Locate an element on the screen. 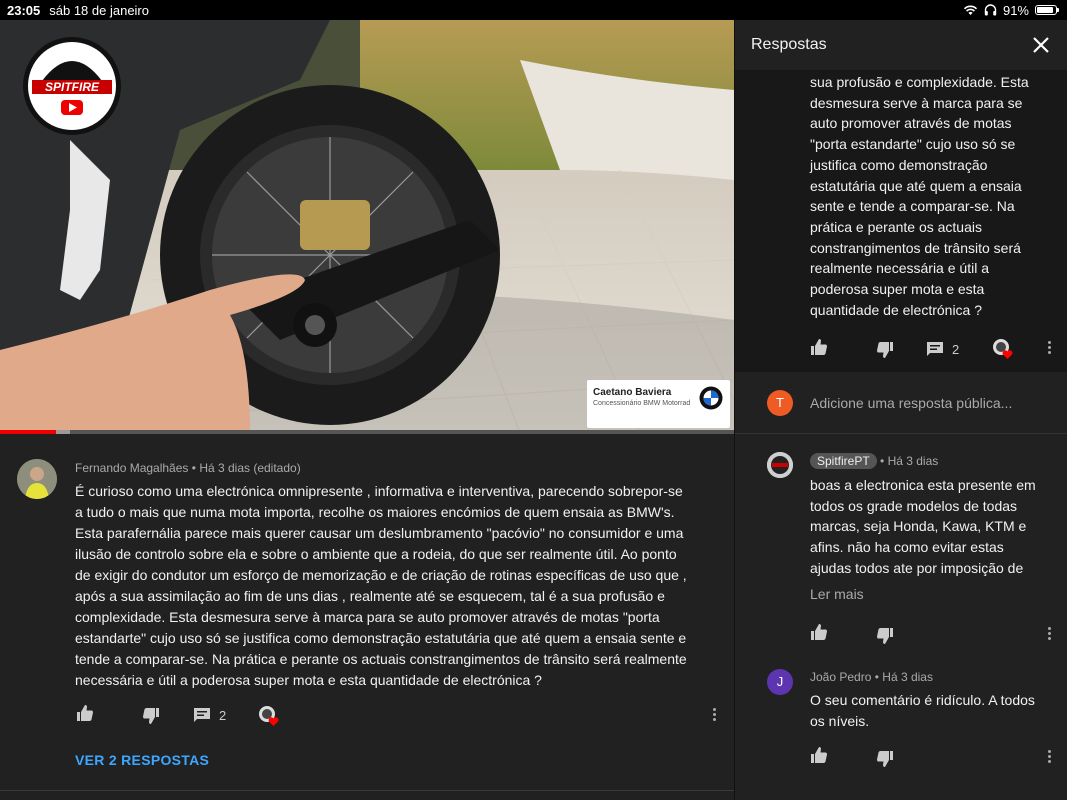  divider is located at coordinates (367, 790).